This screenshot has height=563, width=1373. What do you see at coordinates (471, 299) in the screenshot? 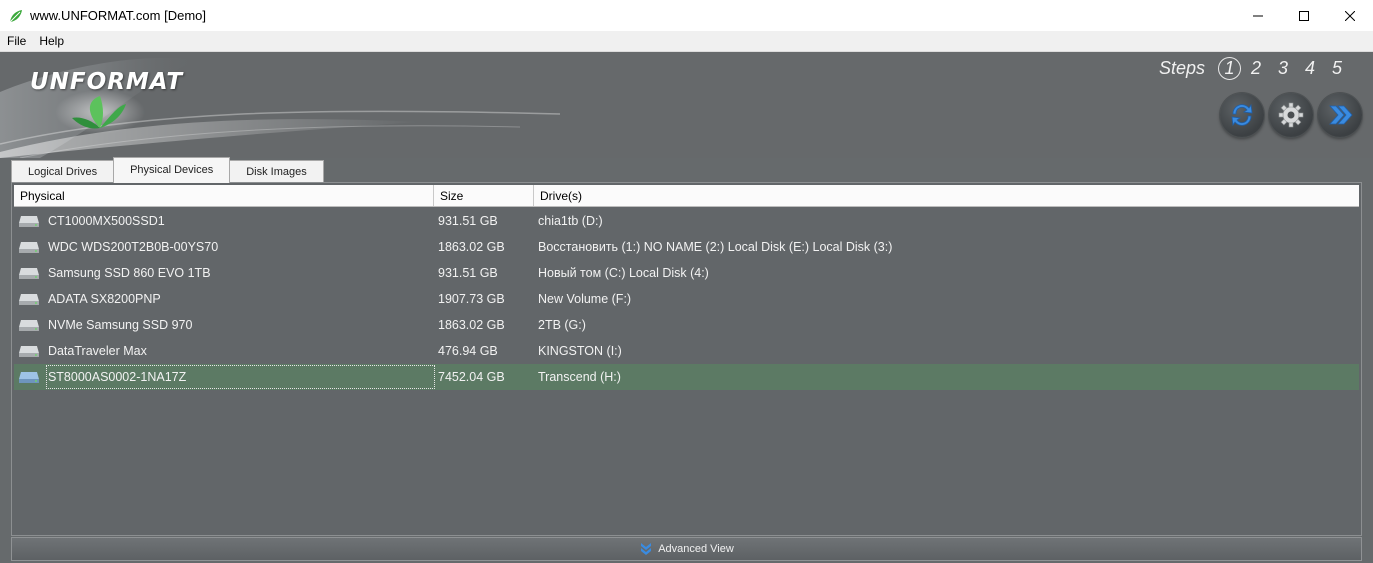
I see `device-size: 1907.73 GB` at bounding box center [471, 299].